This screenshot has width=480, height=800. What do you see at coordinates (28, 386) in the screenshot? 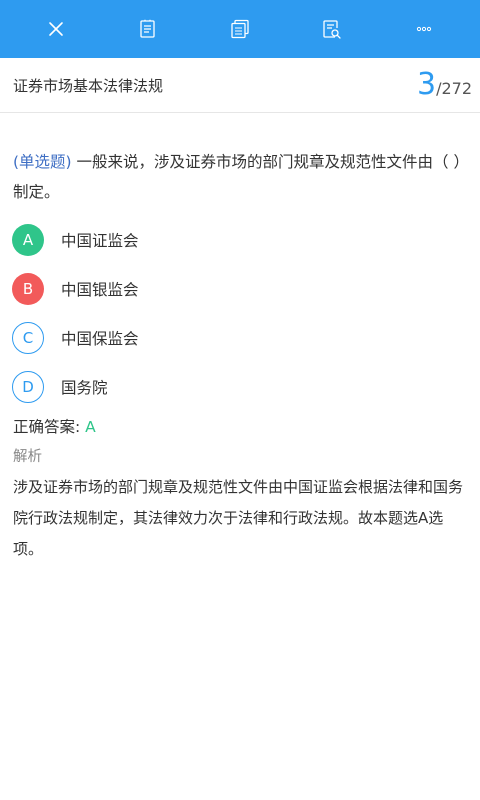
I see `option-d-badge: D` at bounding box center [28, 386].